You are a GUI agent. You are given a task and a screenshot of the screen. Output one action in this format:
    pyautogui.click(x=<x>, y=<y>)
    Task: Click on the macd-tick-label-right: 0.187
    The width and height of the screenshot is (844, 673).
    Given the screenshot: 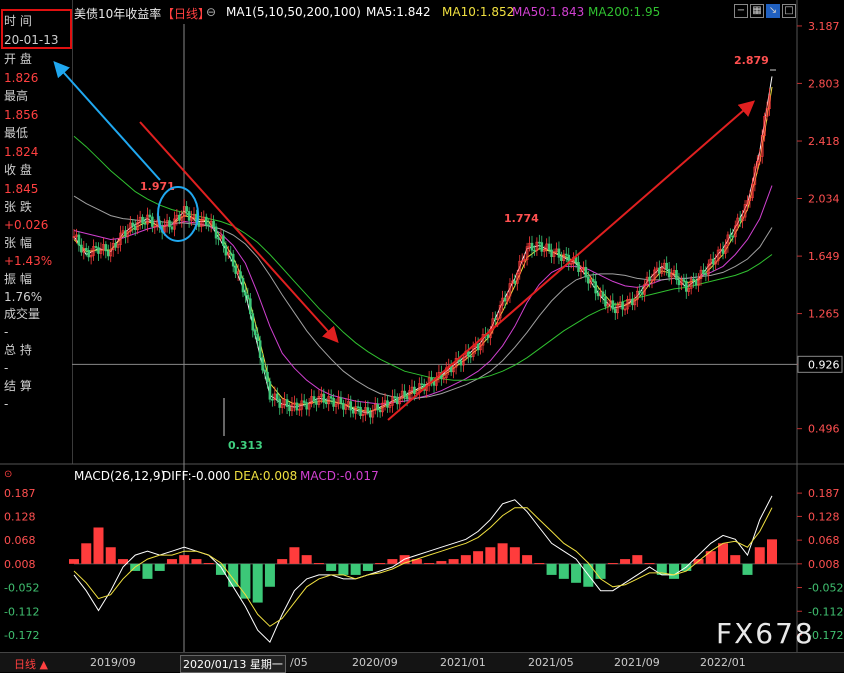 What is the action you would take?
    pyautogui.click(x=824, y=493)
    